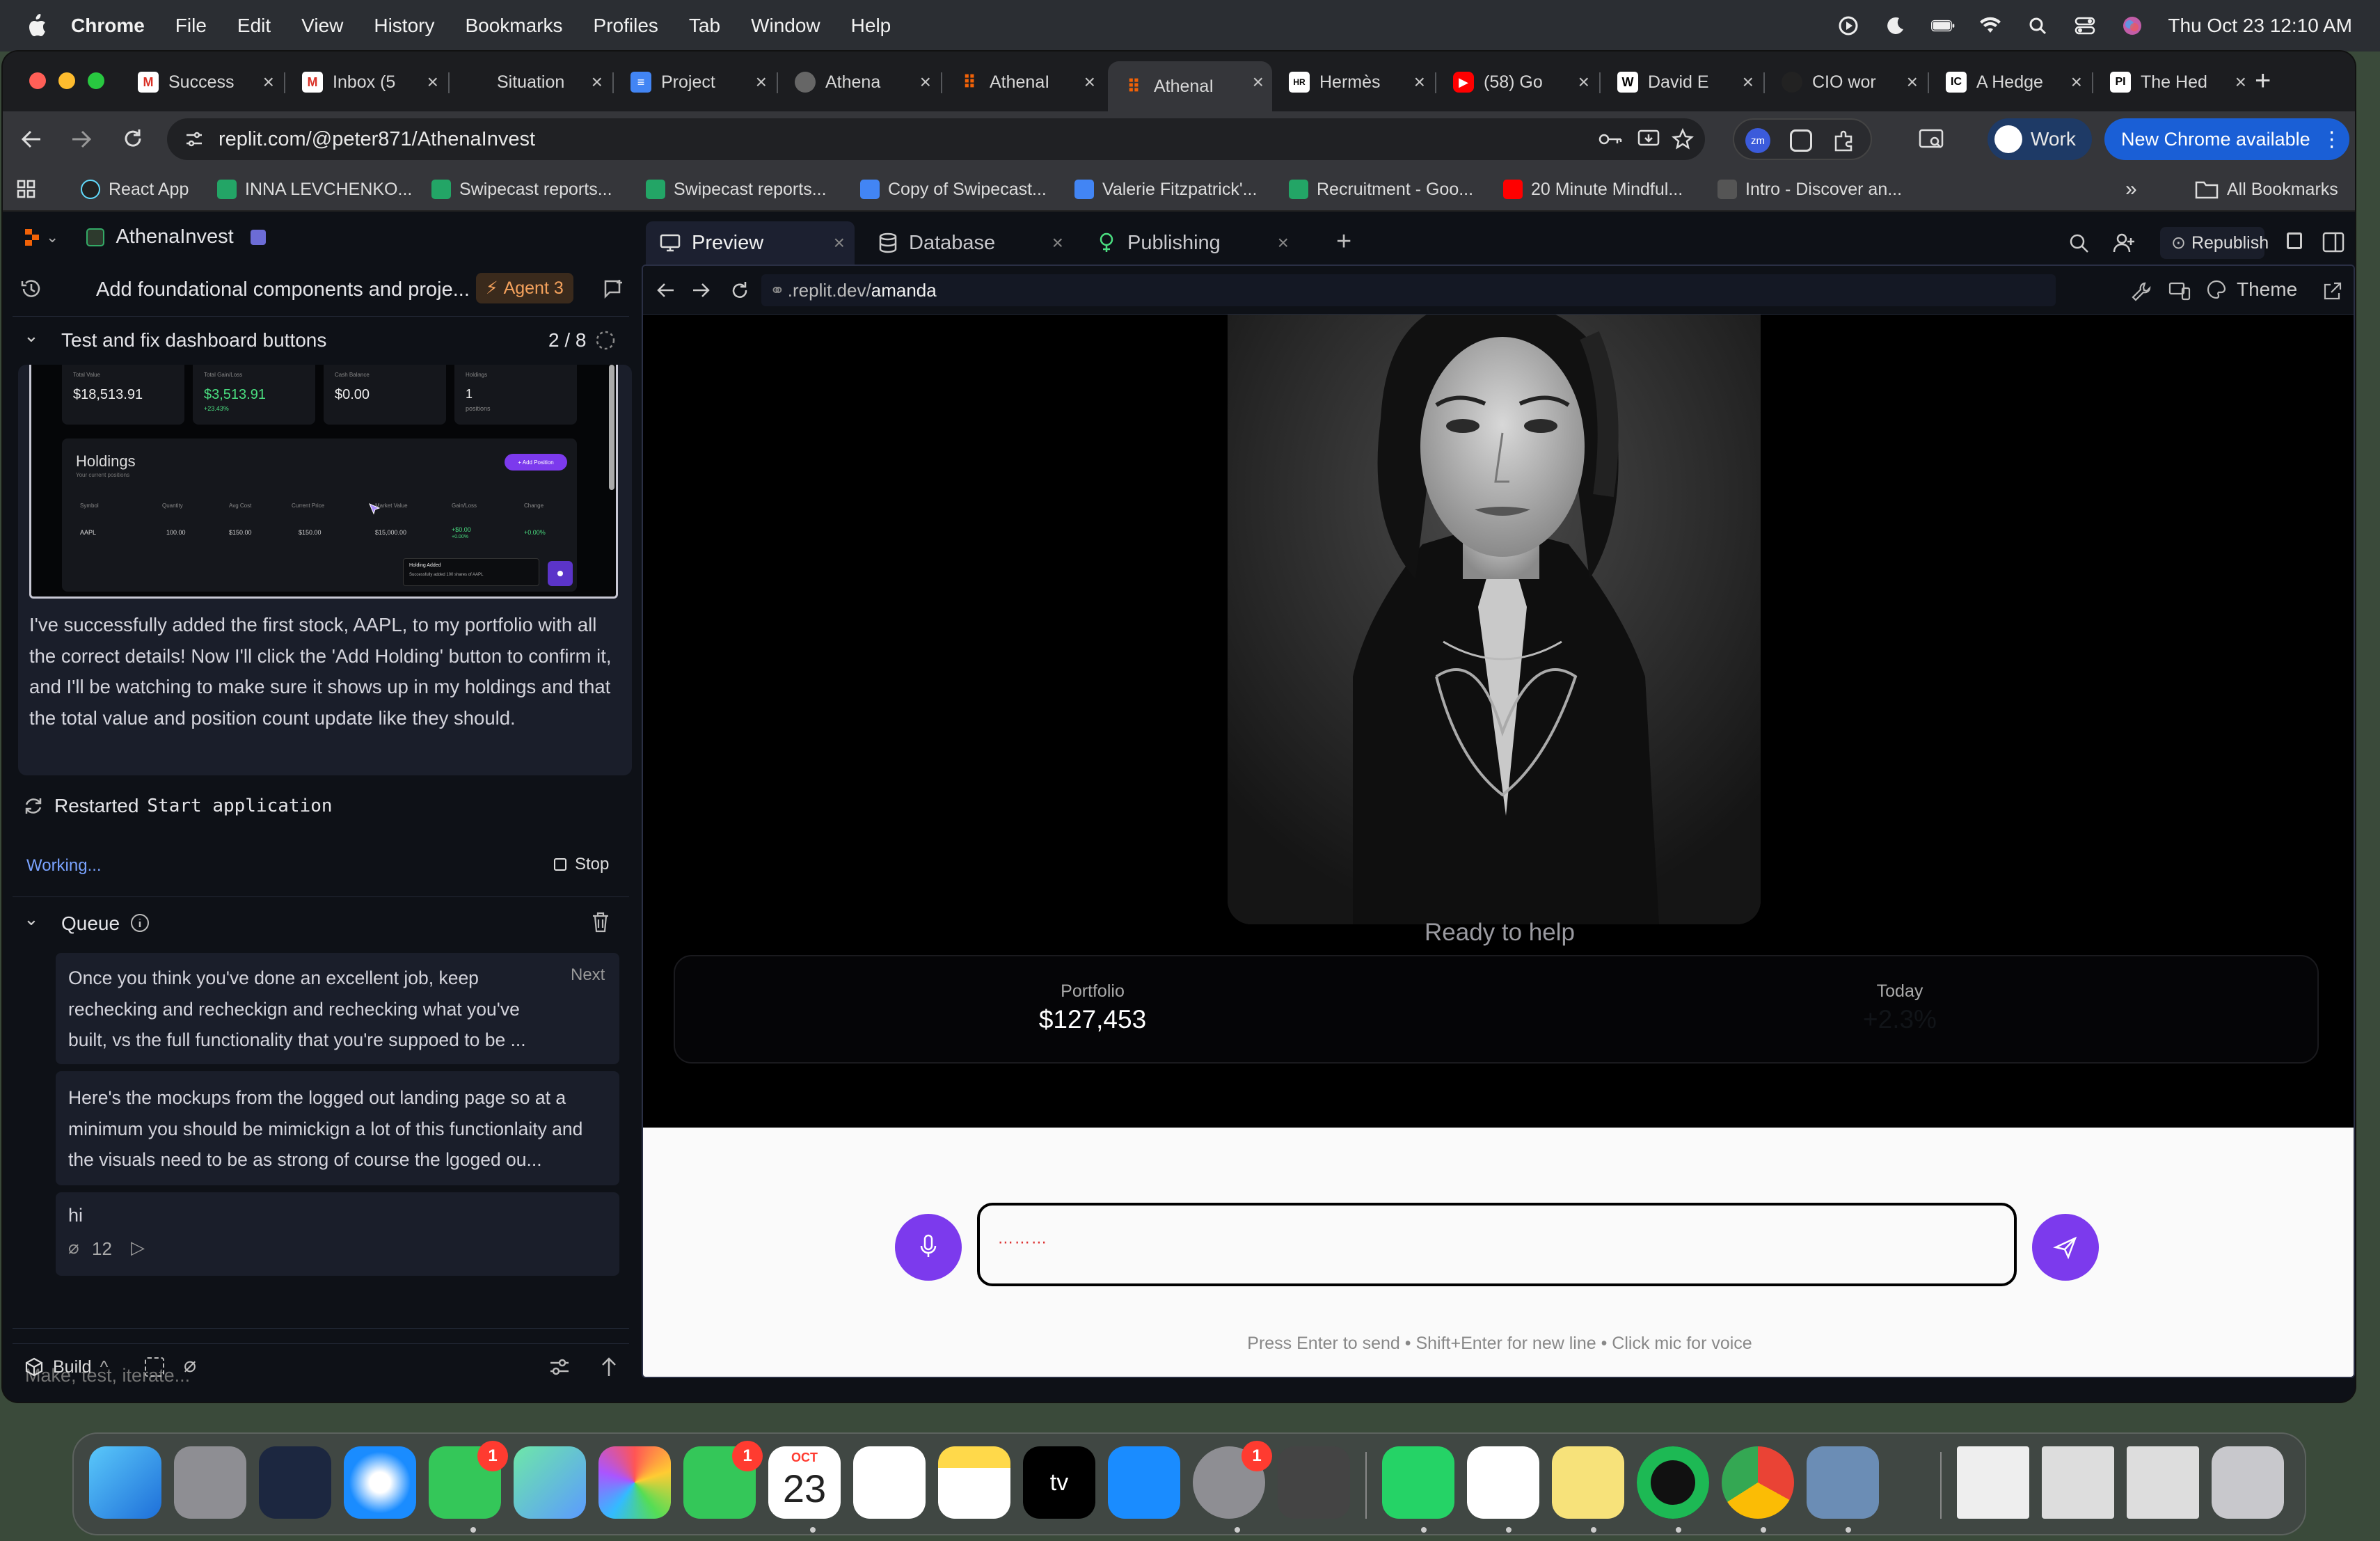 The width and height of the screenshot is (2380, 1541). Describe the element at coordinates (1673, 1482) in the screenshot. I see `spotify-icon` at that location.